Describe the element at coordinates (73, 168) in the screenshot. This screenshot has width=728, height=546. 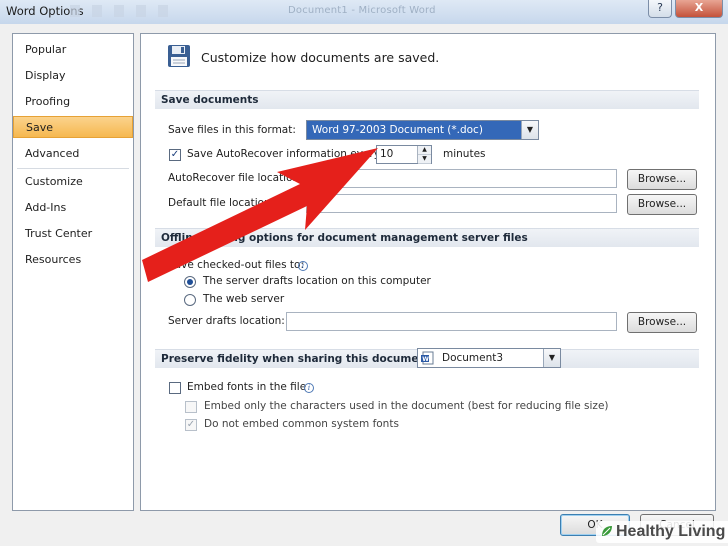
I see `nav-divider` at that location.